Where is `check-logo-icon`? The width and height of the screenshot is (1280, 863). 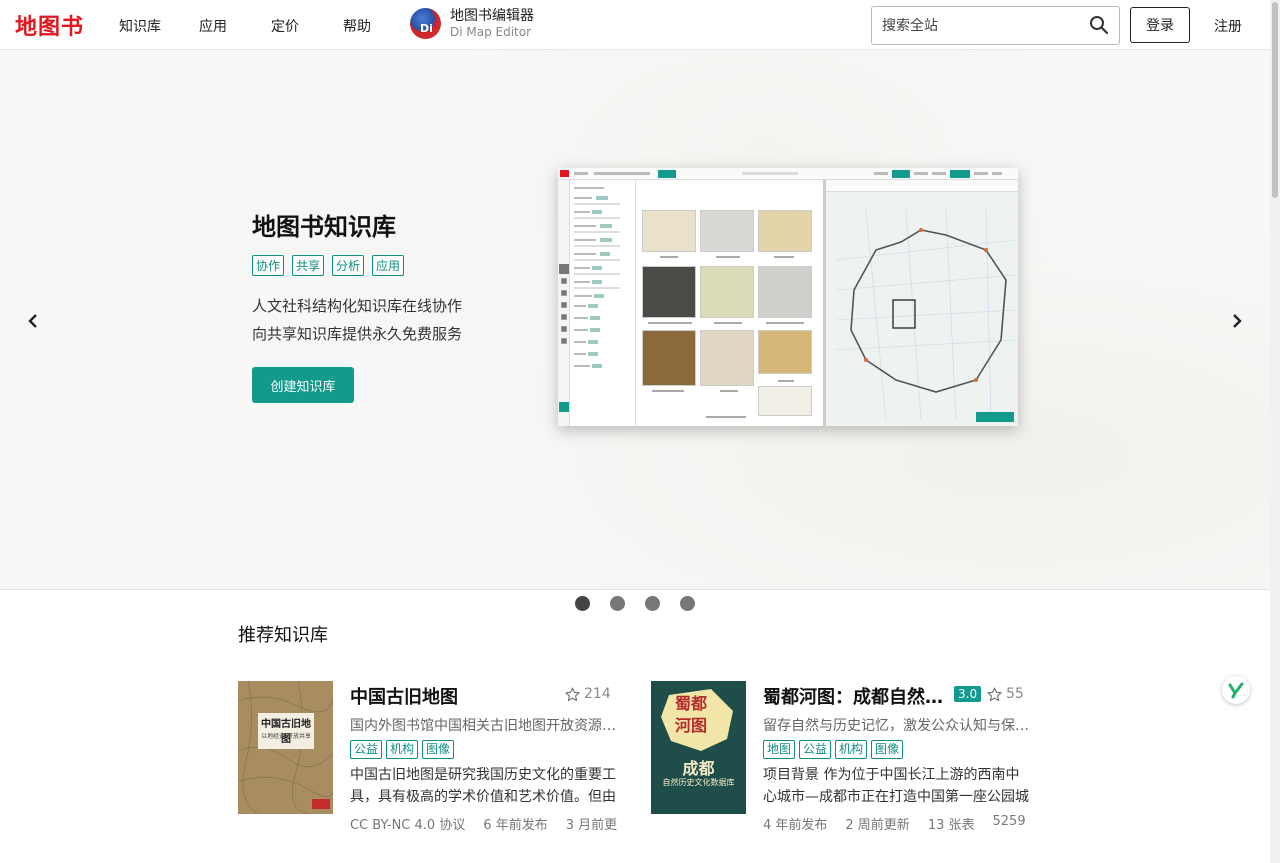
check-logo-icon is located at coordinates (1236, 690).